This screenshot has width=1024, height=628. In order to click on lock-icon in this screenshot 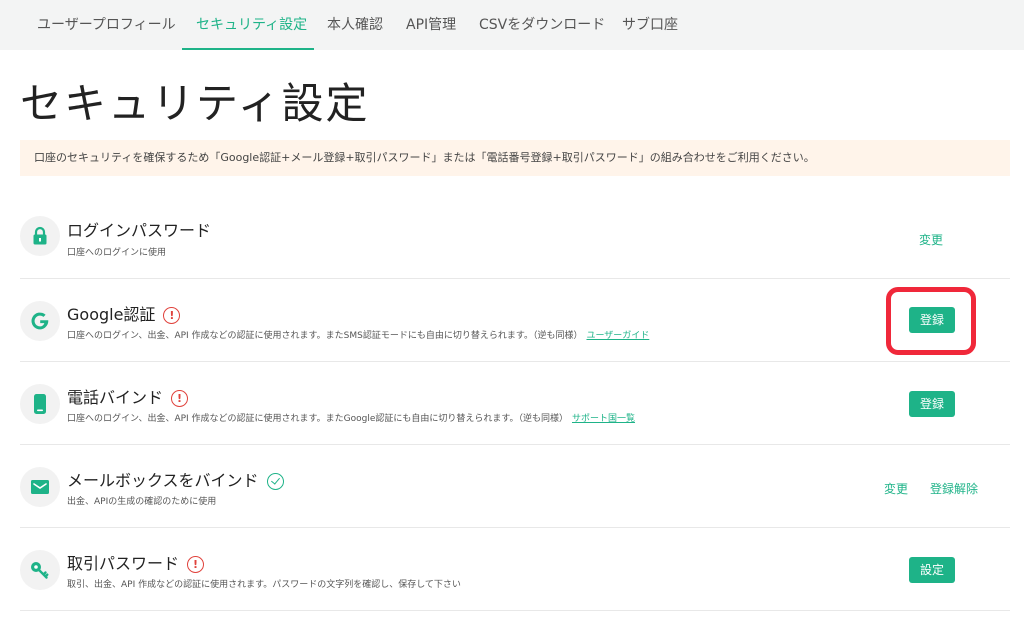, I will do `click(40, 236)`.